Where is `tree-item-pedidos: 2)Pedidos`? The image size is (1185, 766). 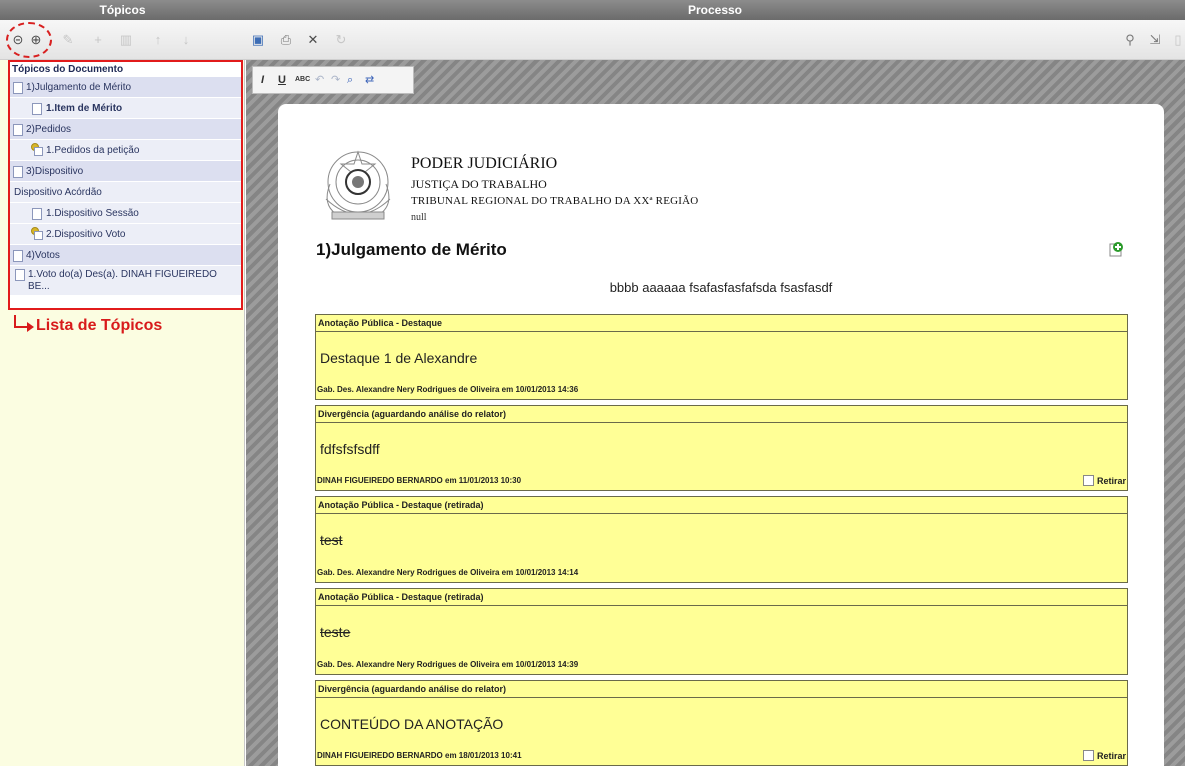
tree-item-pedidos: 2)Pedidos is located at coordinates (125, 129).